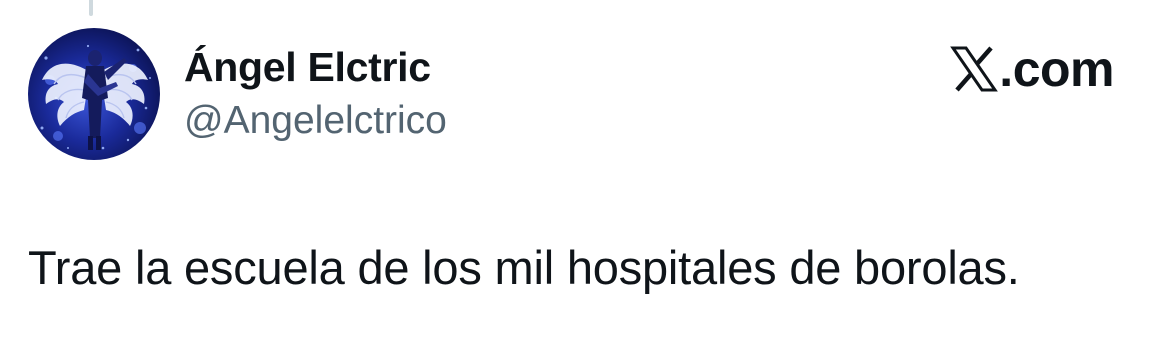 The image size is (1170, 344). Describe the element at coordinates (91, 8) in the screenshot. I see `thread-connector-line` at that location.